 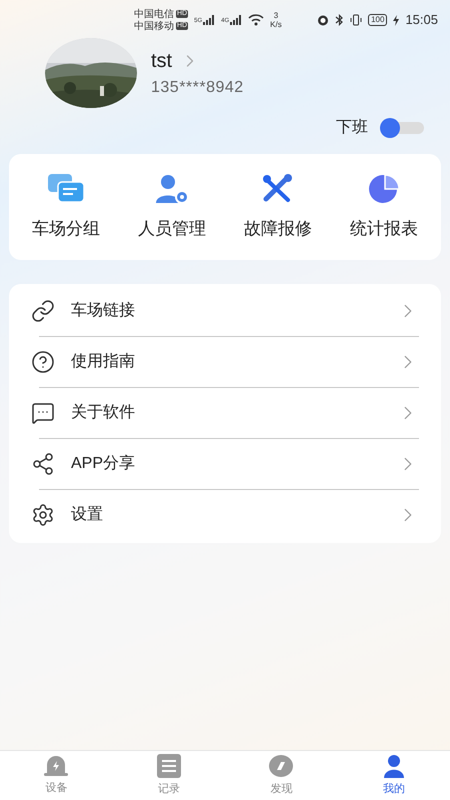 What do you see at coordinates (394, 766) in the screenshot?
I see `person-icon` at bounding box center [394, 766].